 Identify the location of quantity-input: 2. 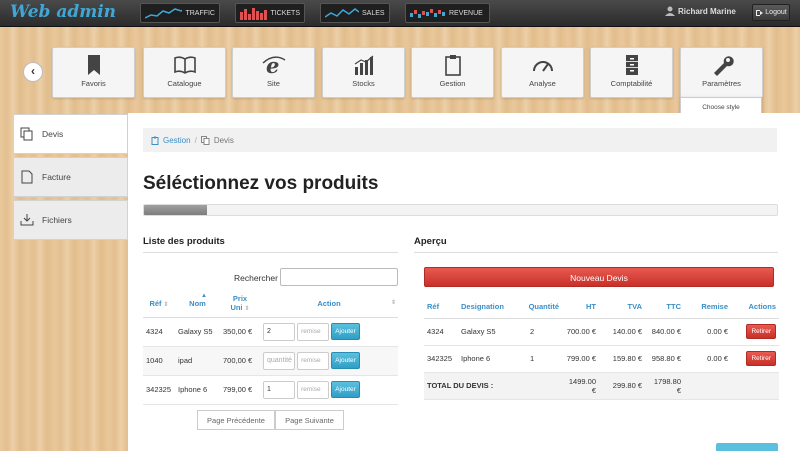
(279, 331).